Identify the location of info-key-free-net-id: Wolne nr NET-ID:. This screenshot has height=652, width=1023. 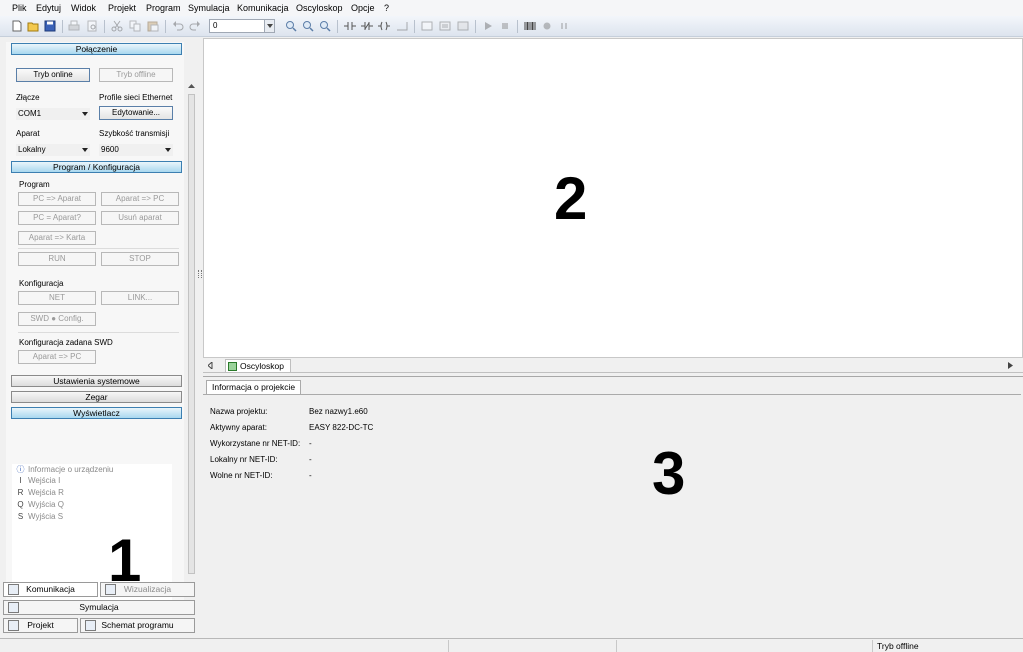
(241, 475).